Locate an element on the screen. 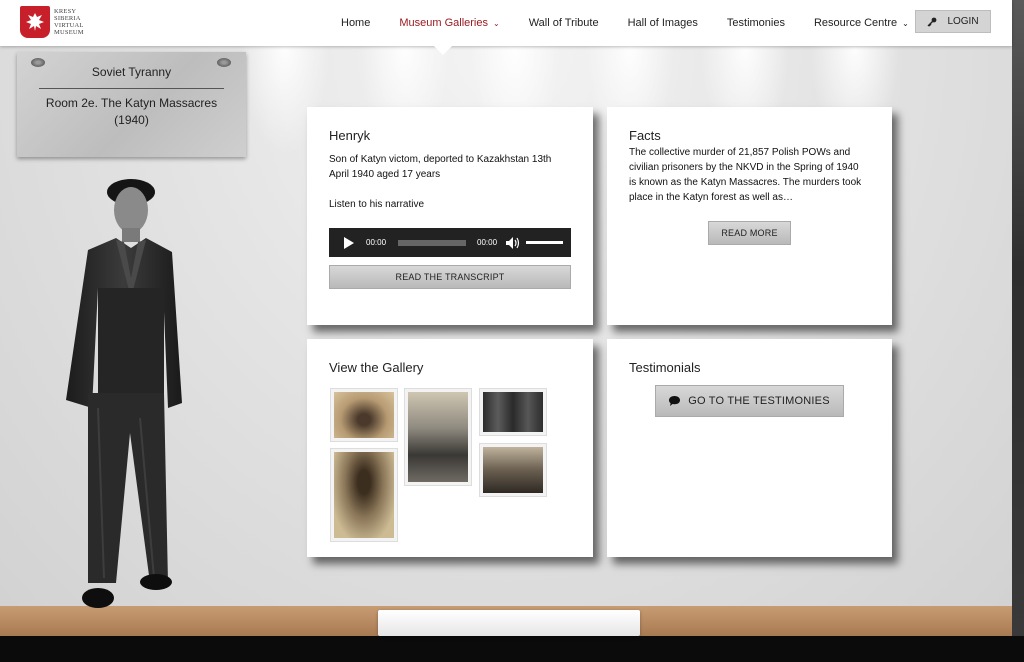 This screenshot has width=1024, height=662. pedestal is located at coordinates (509, 623).